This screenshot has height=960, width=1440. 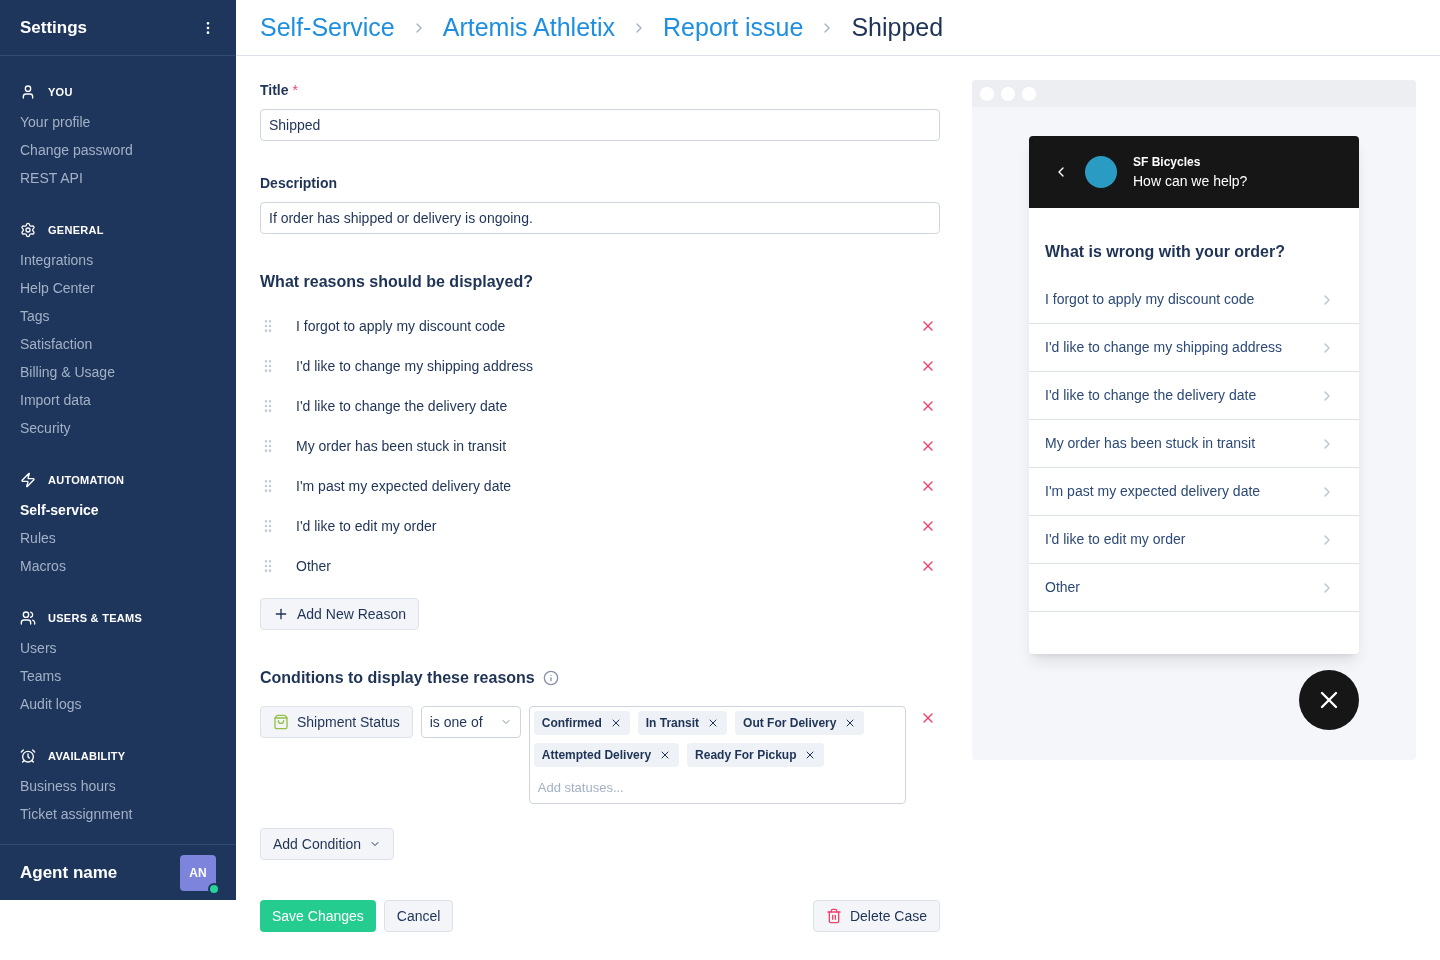 I want to click on add-reason-button: Add New Reason, so click(x=339, y=614).